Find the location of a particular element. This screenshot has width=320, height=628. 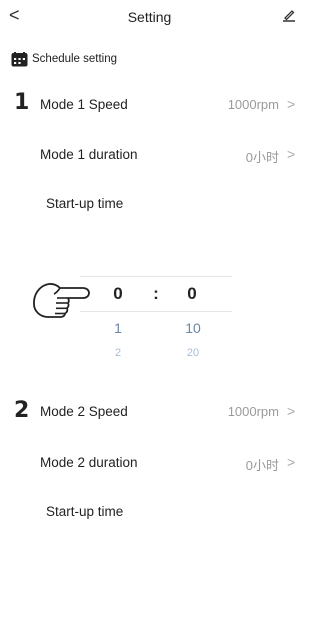

picker-hours-next2: 2 is located at coordinates (118, 353).